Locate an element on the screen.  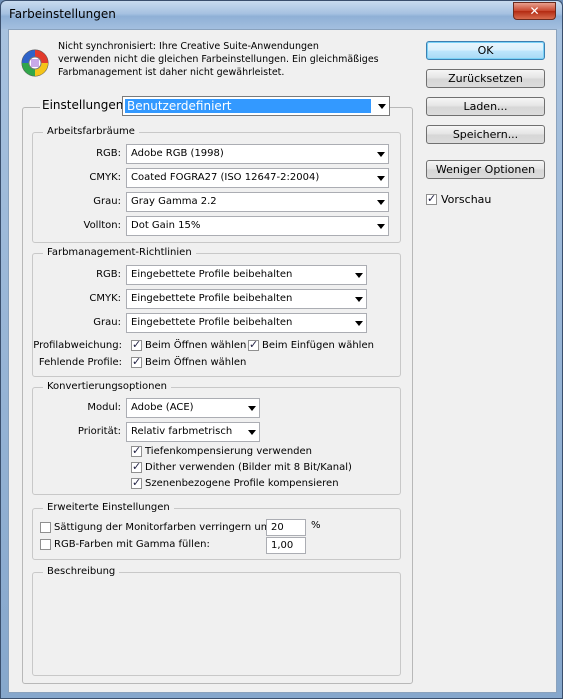
blend-gamma-checkbox is located at coordinates (45, 544).